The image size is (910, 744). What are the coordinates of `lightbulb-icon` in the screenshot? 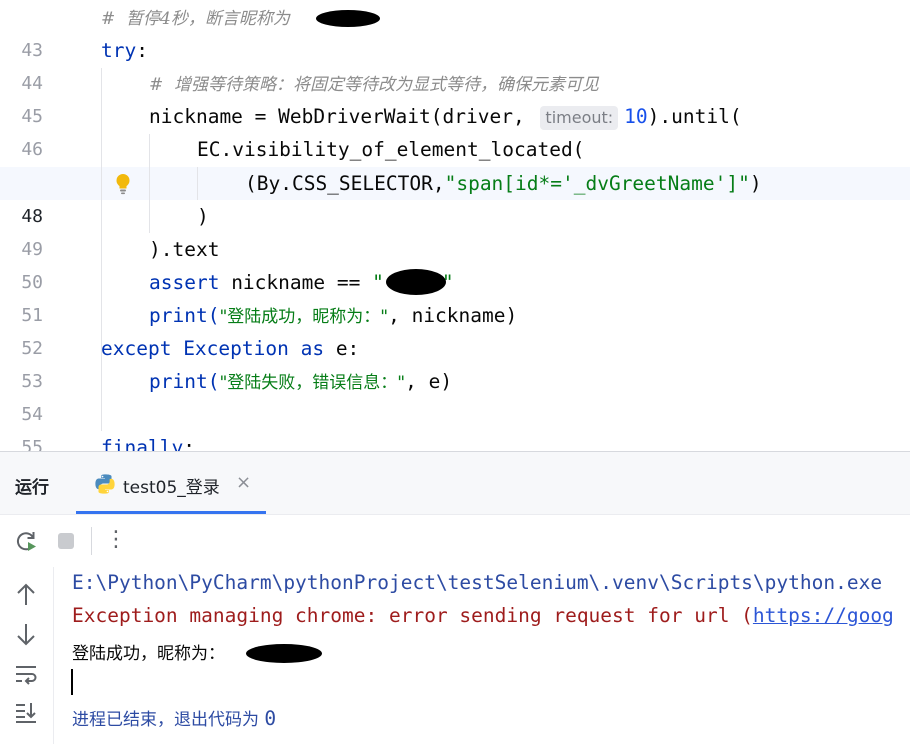 It's located at (123, 184).